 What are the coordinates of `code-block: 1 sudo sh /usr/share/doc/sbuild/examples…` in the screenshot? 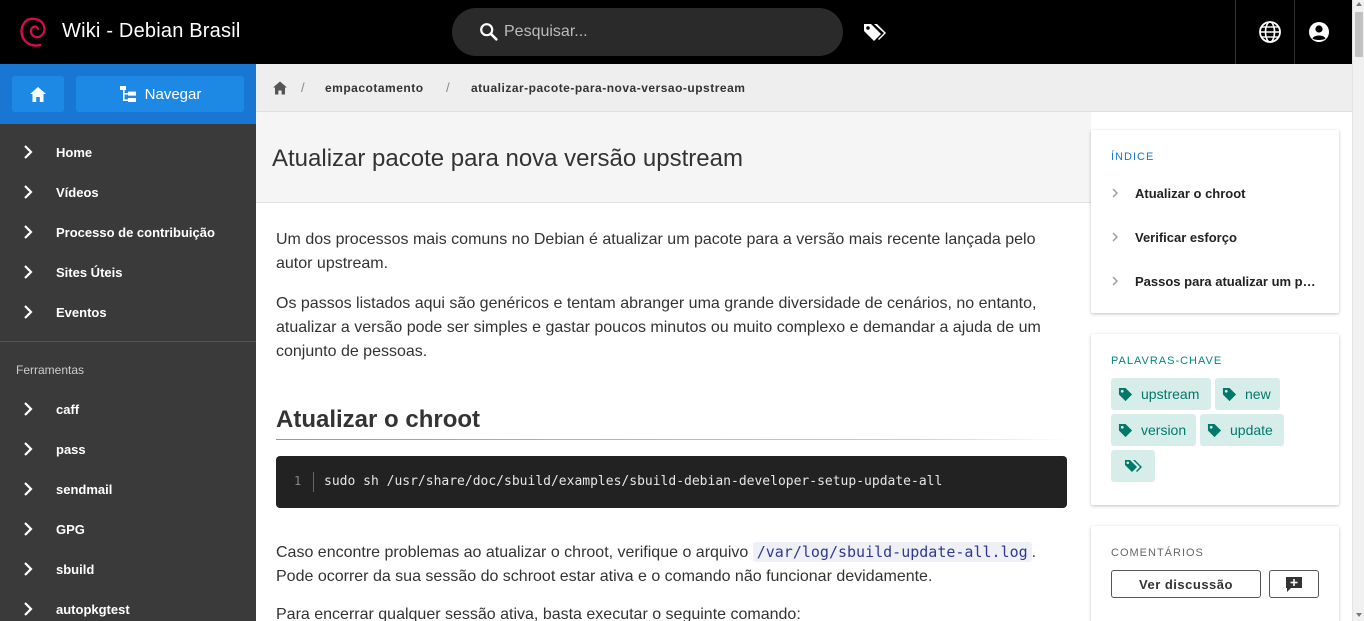 It's located at (671, 482).